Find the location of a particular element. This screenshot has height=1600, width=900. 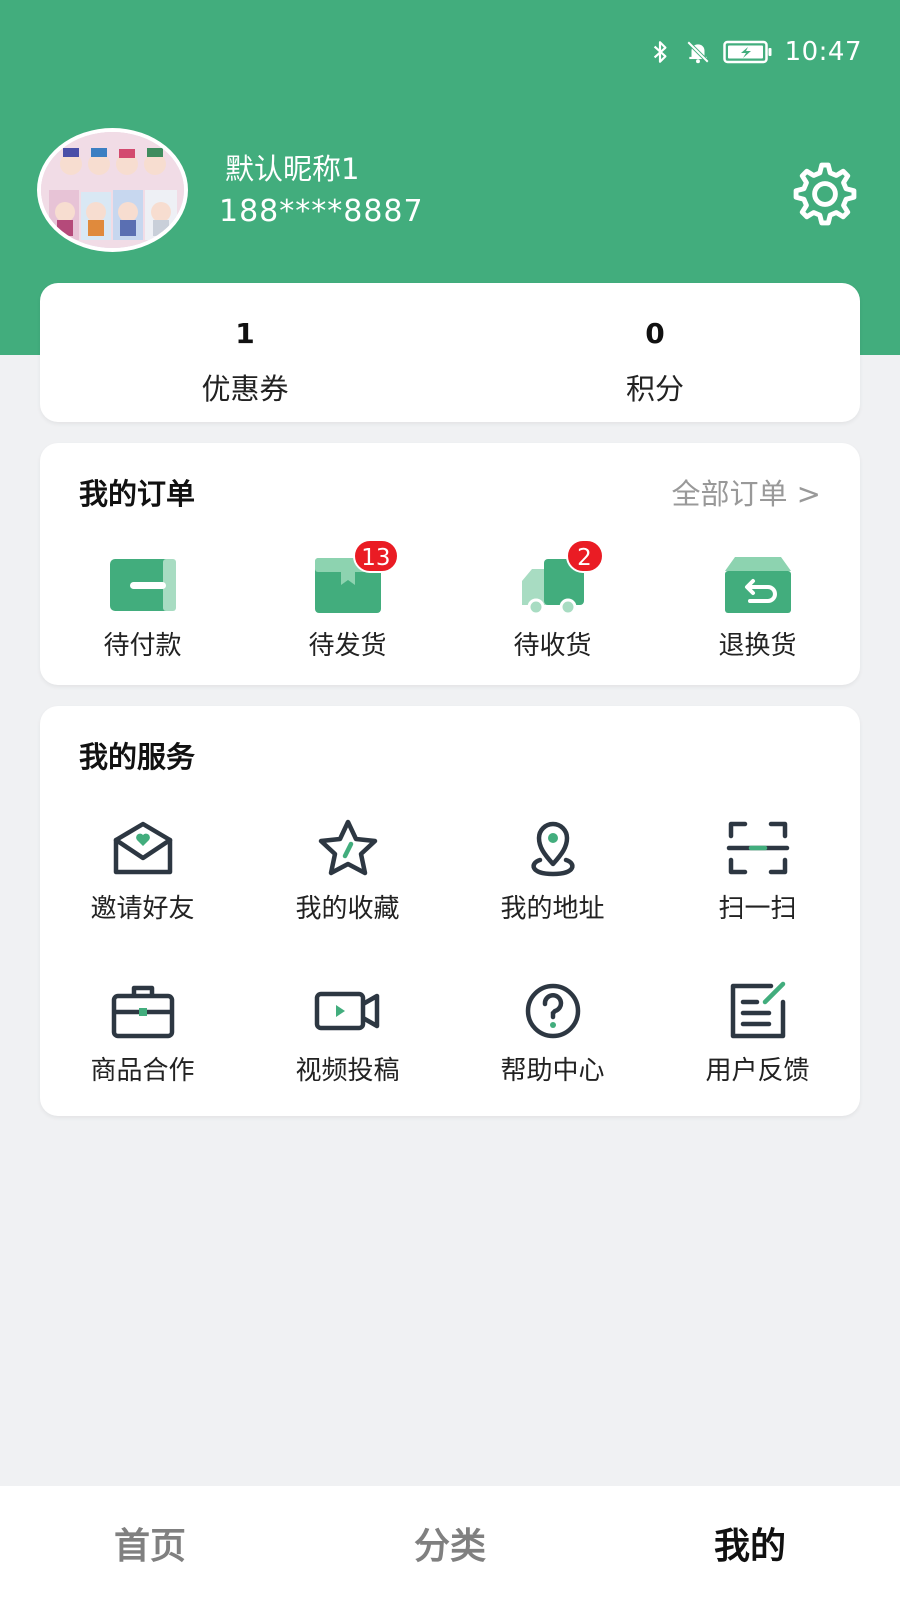

points-label: 积分 is located at coordinates (654, 389).